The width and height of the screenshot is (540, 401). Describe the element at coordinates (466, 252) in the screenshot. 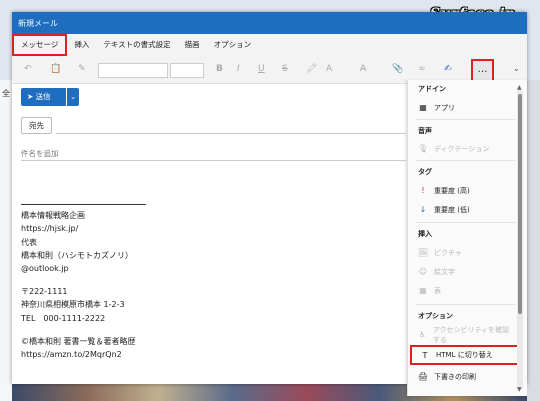

I see `menu-item-picture: 🖼 ピクチャ` at that location.